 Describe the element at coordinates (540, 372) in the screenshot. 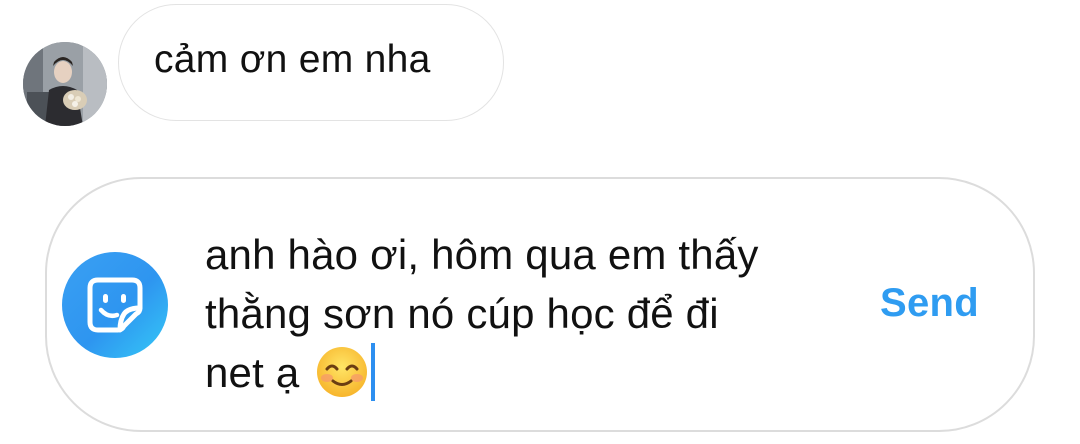

I see `draft-line-last: net ạ` at that location.